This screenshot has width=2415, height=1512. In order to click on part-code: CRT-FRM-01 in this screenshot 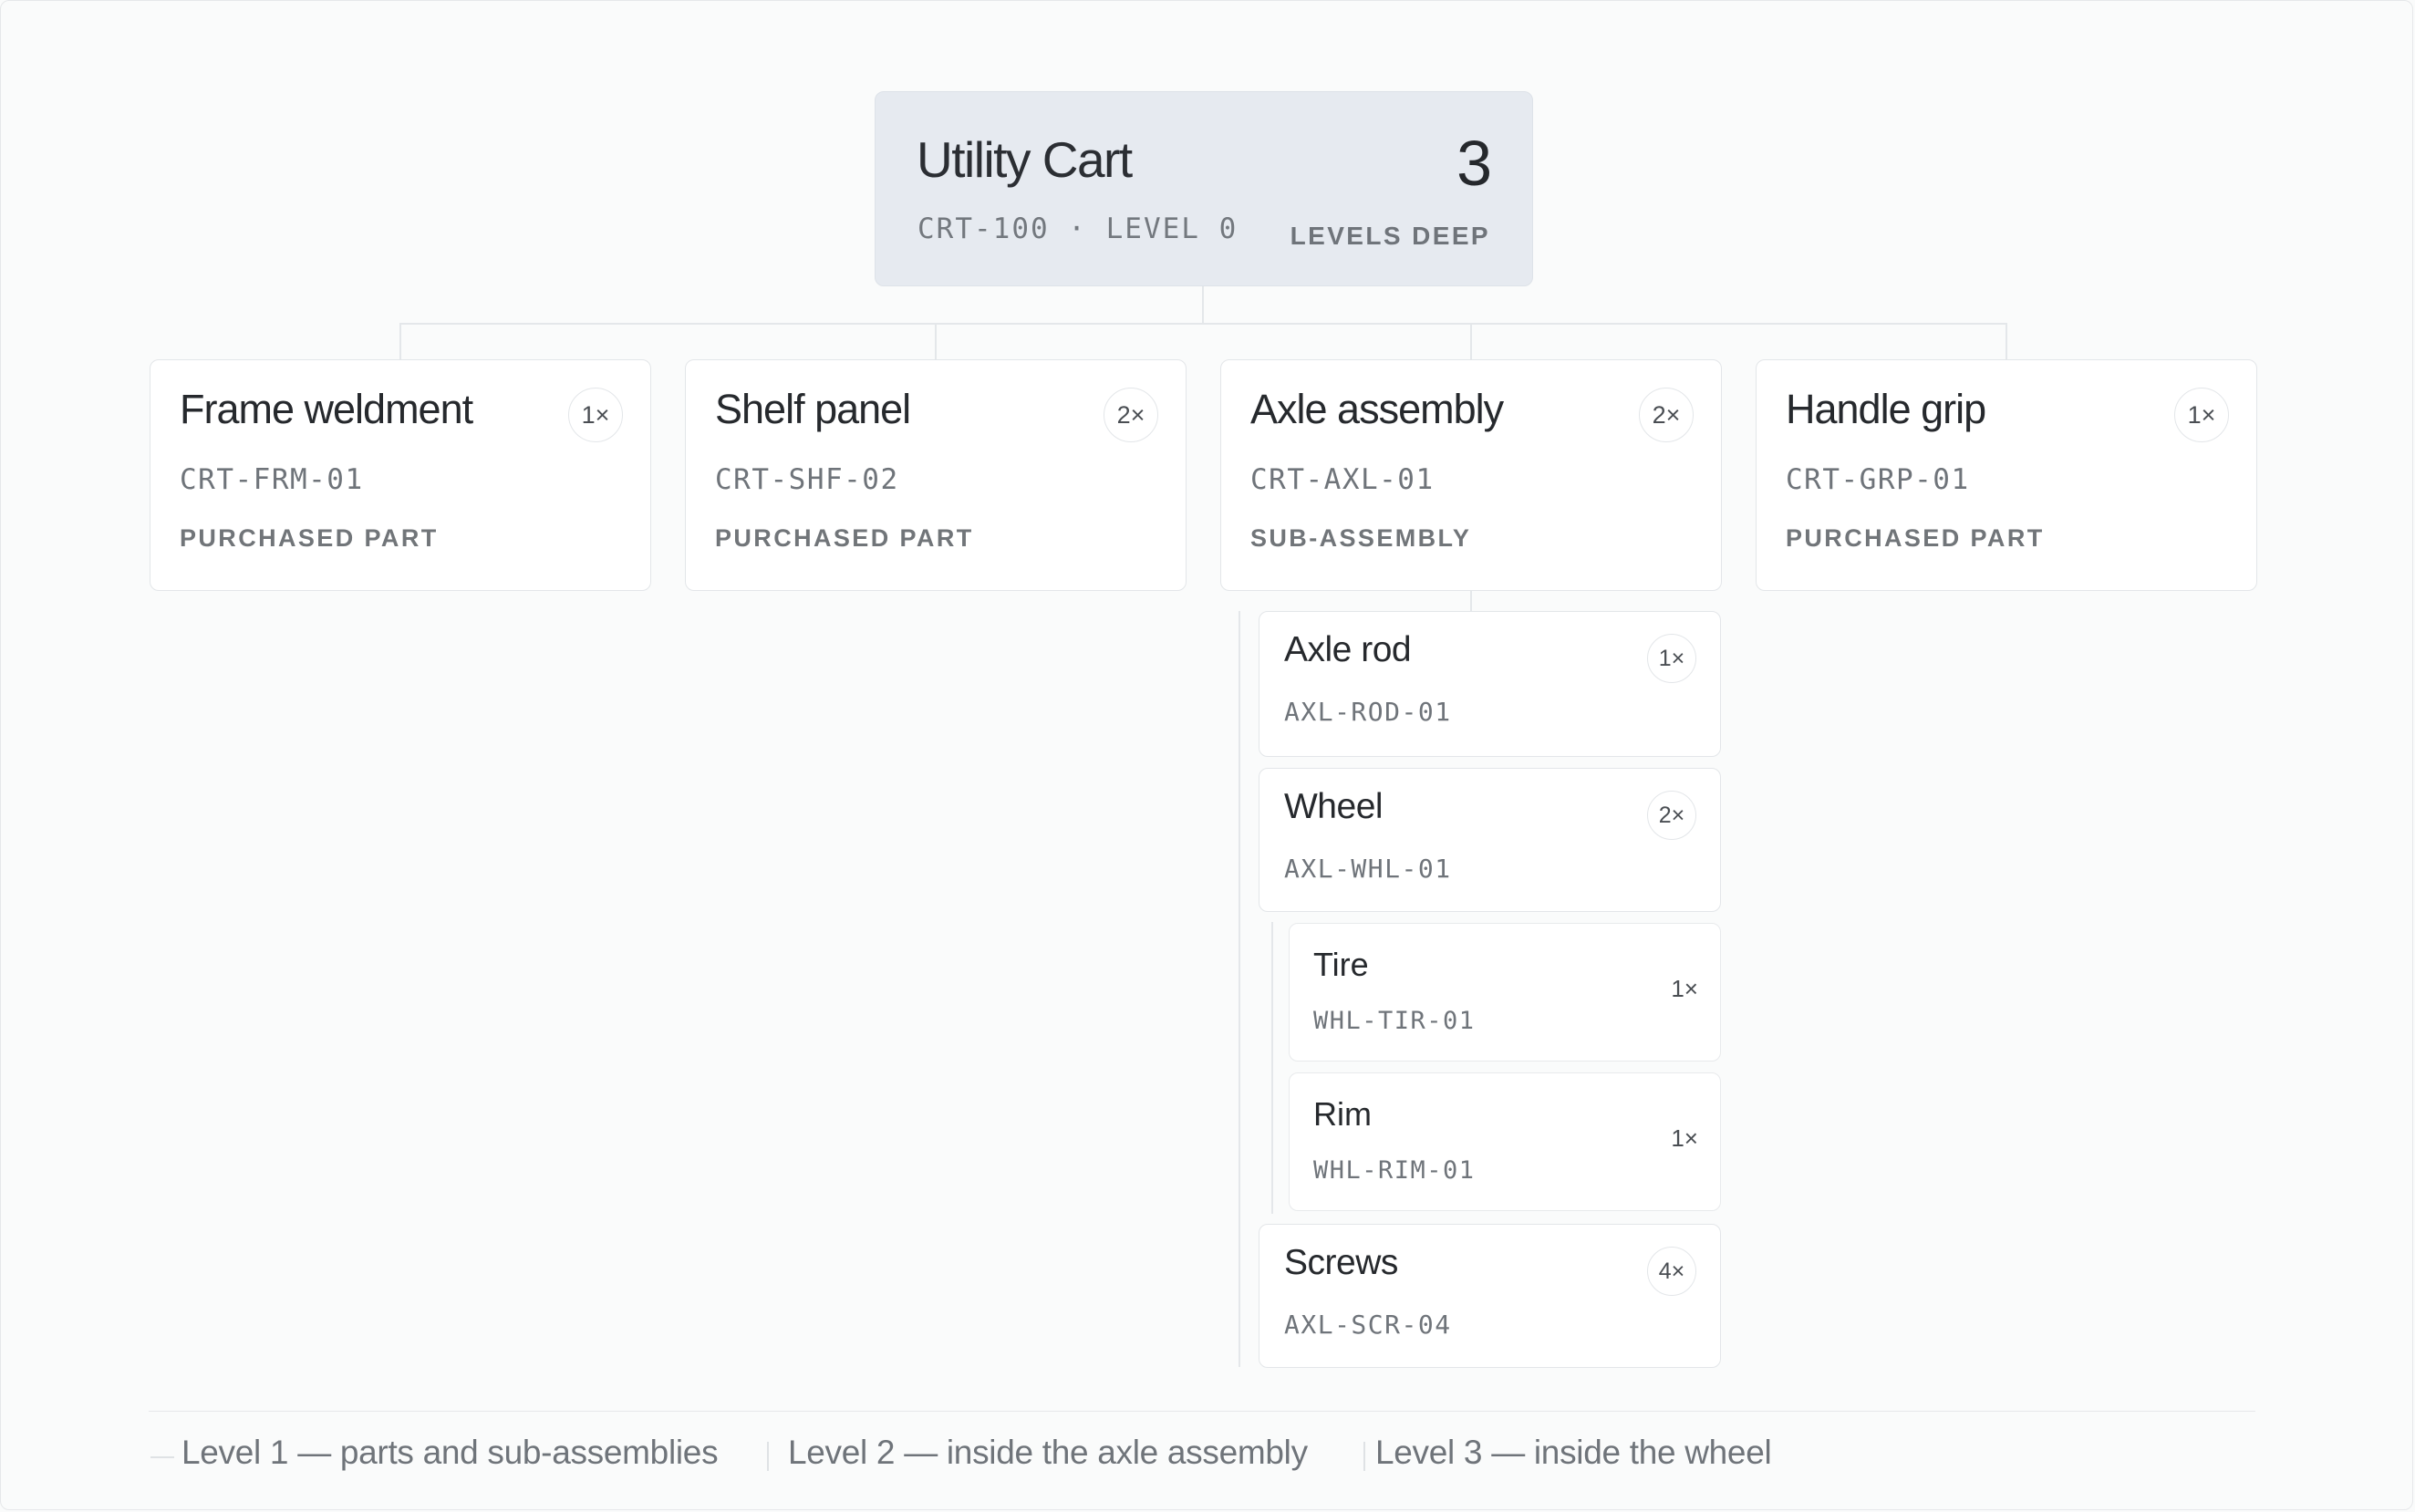, I will do `click(272, 479)`.